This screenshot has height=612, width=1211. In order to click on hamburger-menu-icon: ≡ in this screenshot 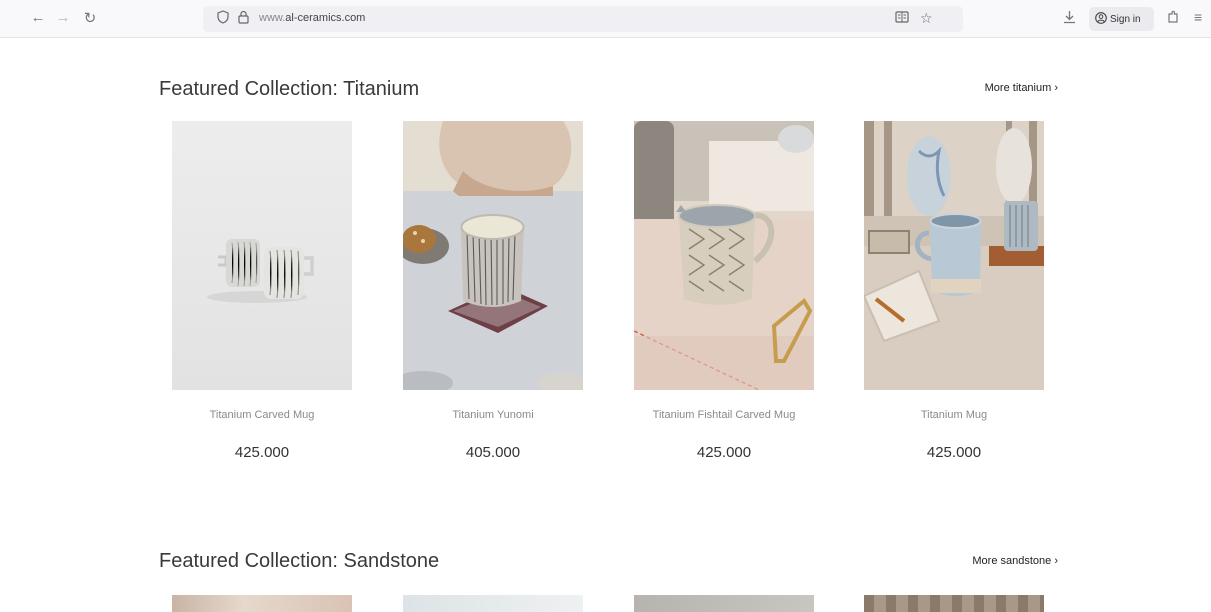, I will do `click(1198, 17)`.